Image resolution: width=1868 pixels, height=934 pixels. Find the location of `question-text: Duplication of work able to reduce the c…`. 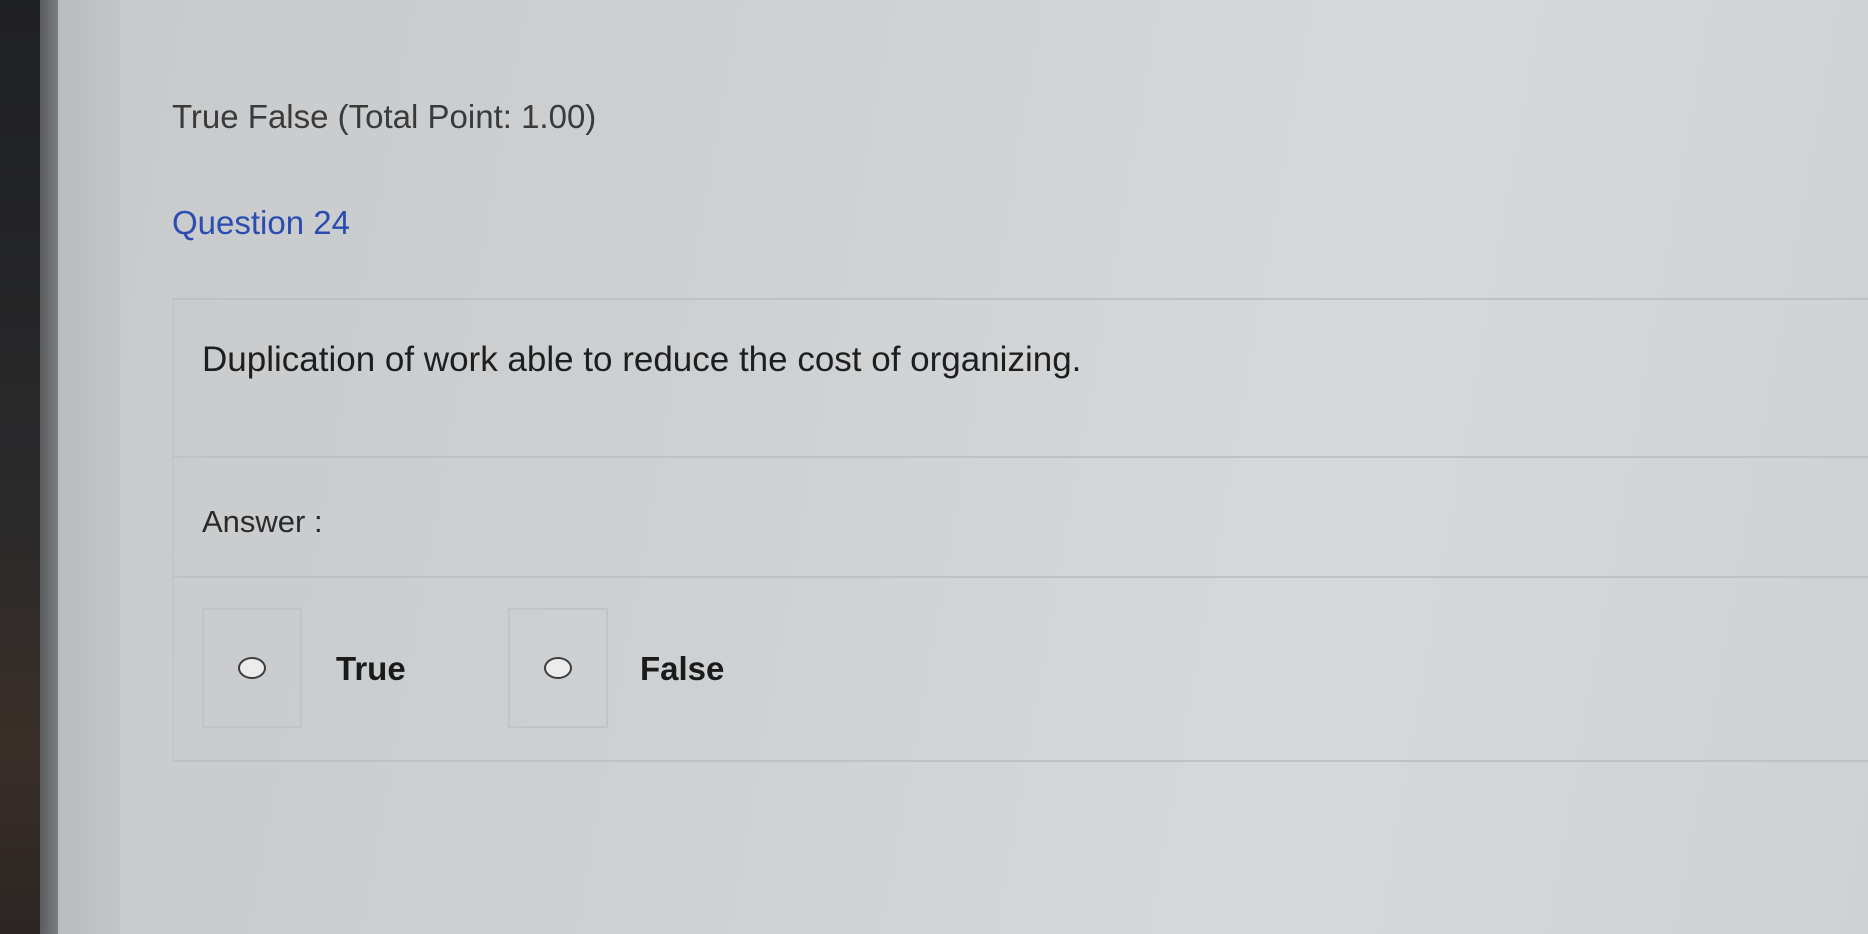

question-text: Duplication of work able to reduce the c… is located at coordinates (642, 359).